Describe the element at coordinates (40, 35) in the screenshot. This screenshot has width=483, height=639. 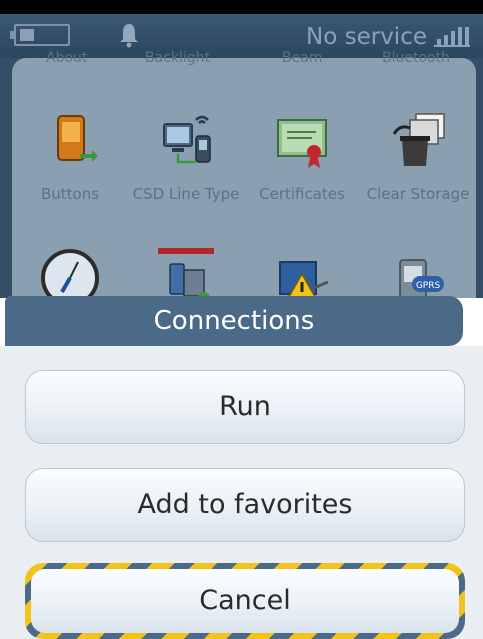
I see `battery-icon` at that location.